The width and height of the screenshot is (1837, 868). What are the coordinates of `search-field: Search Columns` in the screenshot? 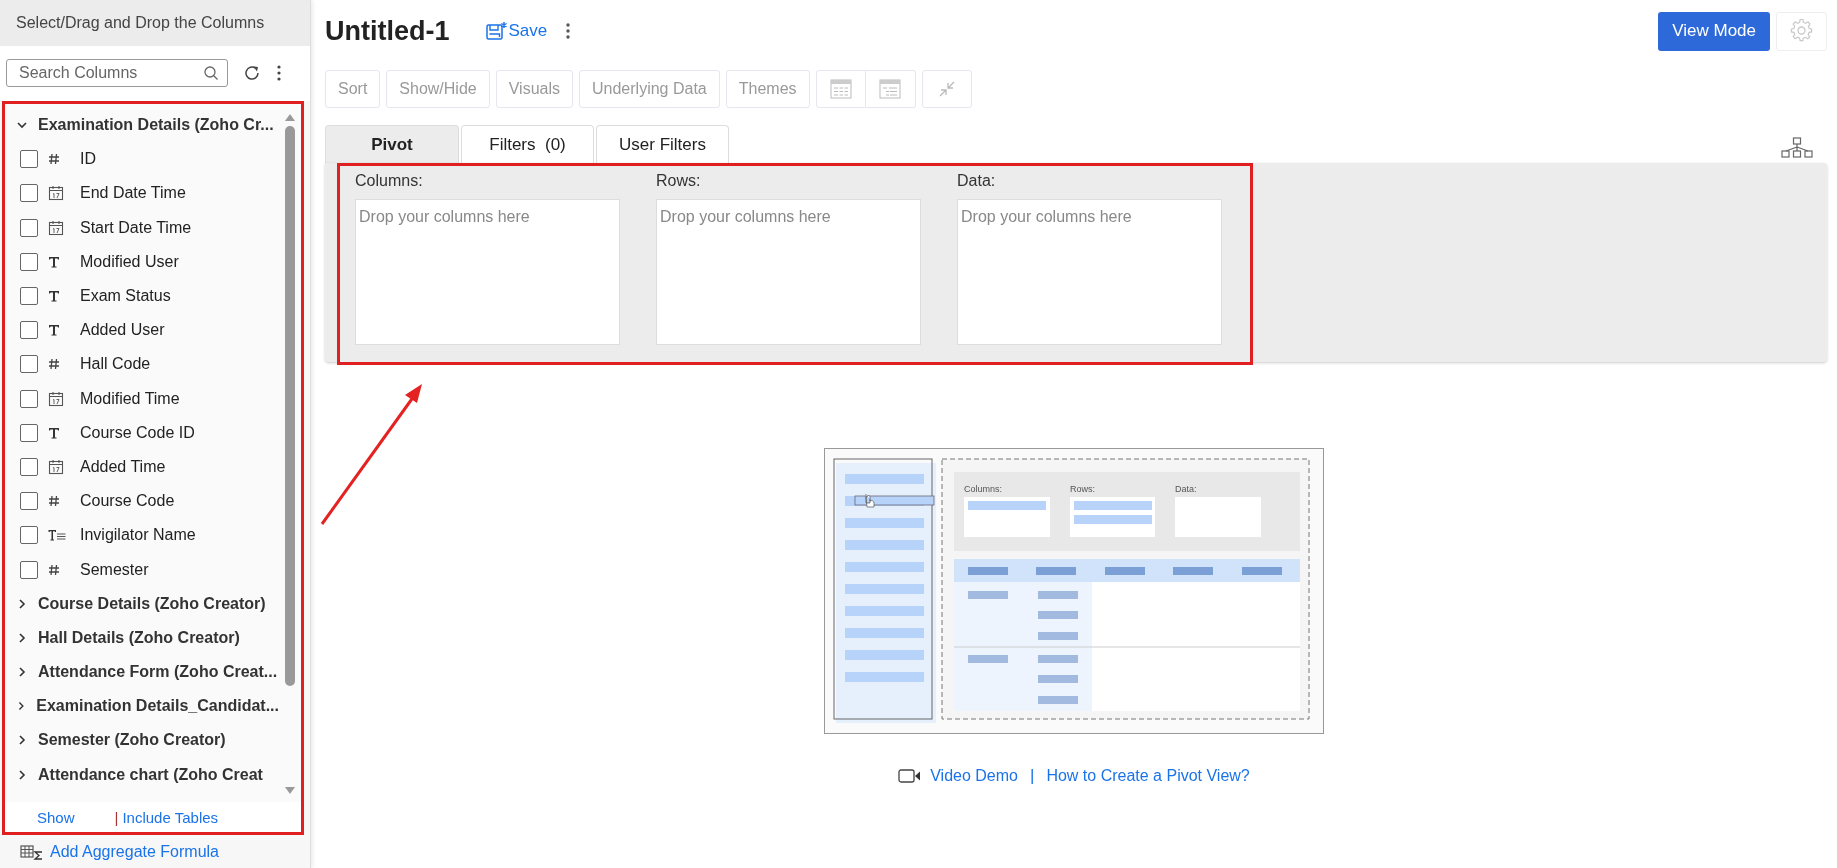 It's located at (117, 73).